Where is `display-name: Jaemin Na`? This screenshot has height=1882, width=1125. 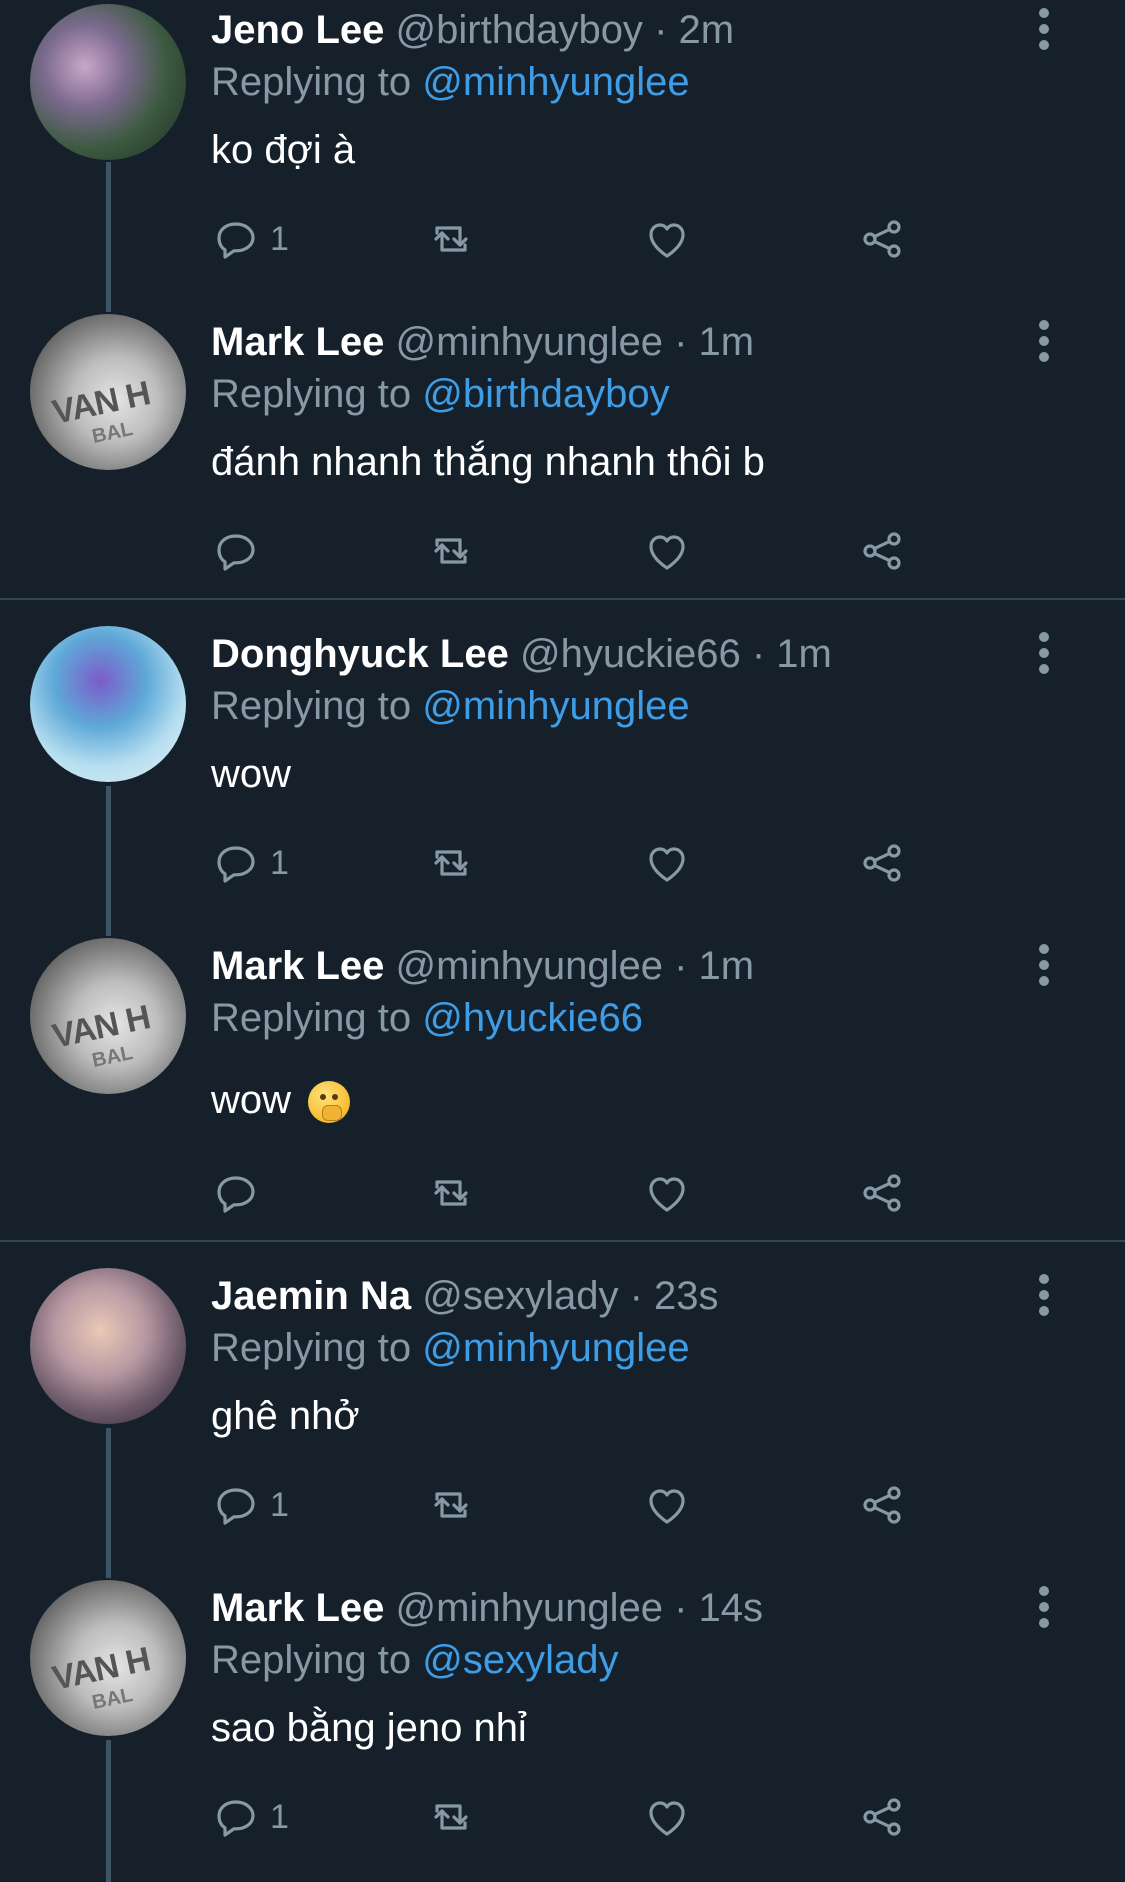 display-name: Jaemin Na is located at coordinates (311, 1296).